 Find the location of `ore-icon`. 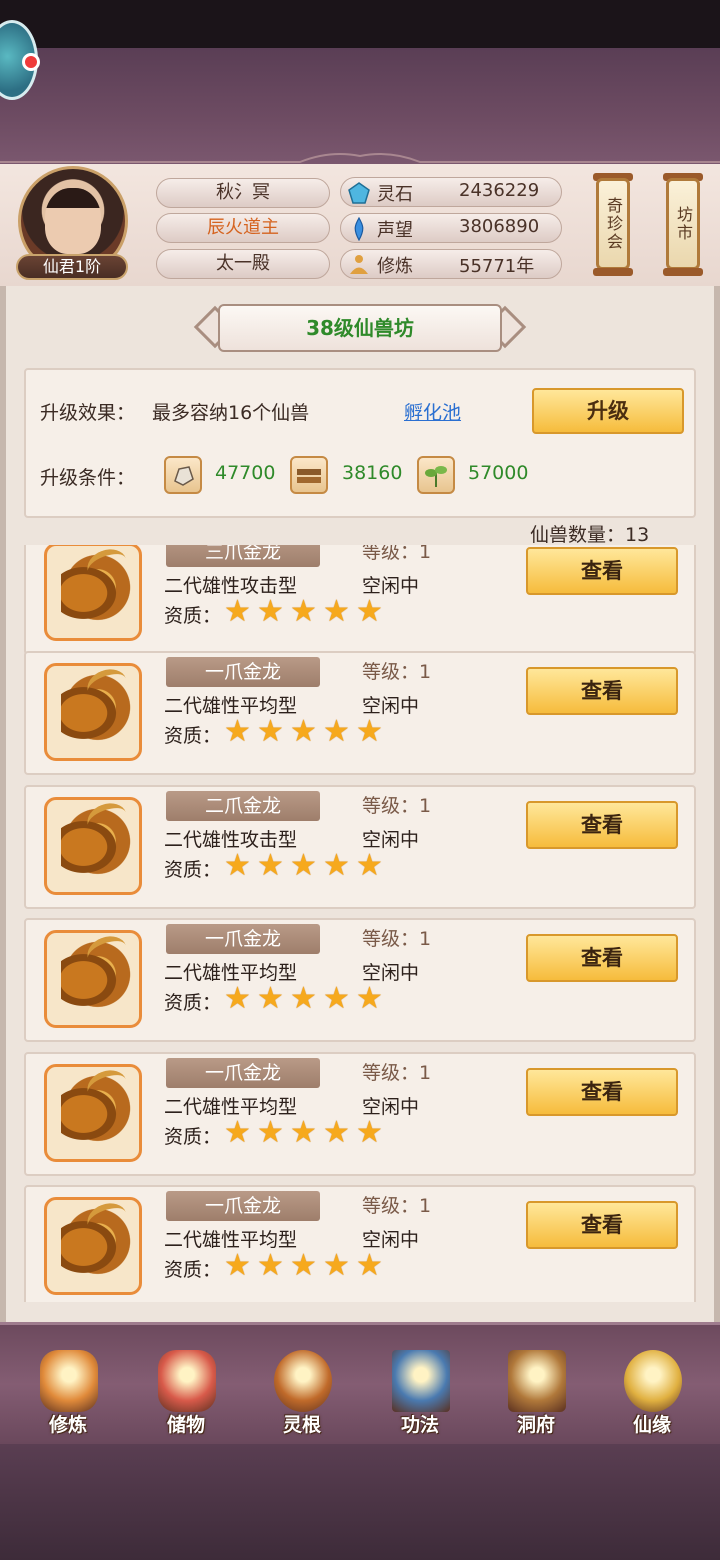

ore-icon is located at coordinates (183, 475).